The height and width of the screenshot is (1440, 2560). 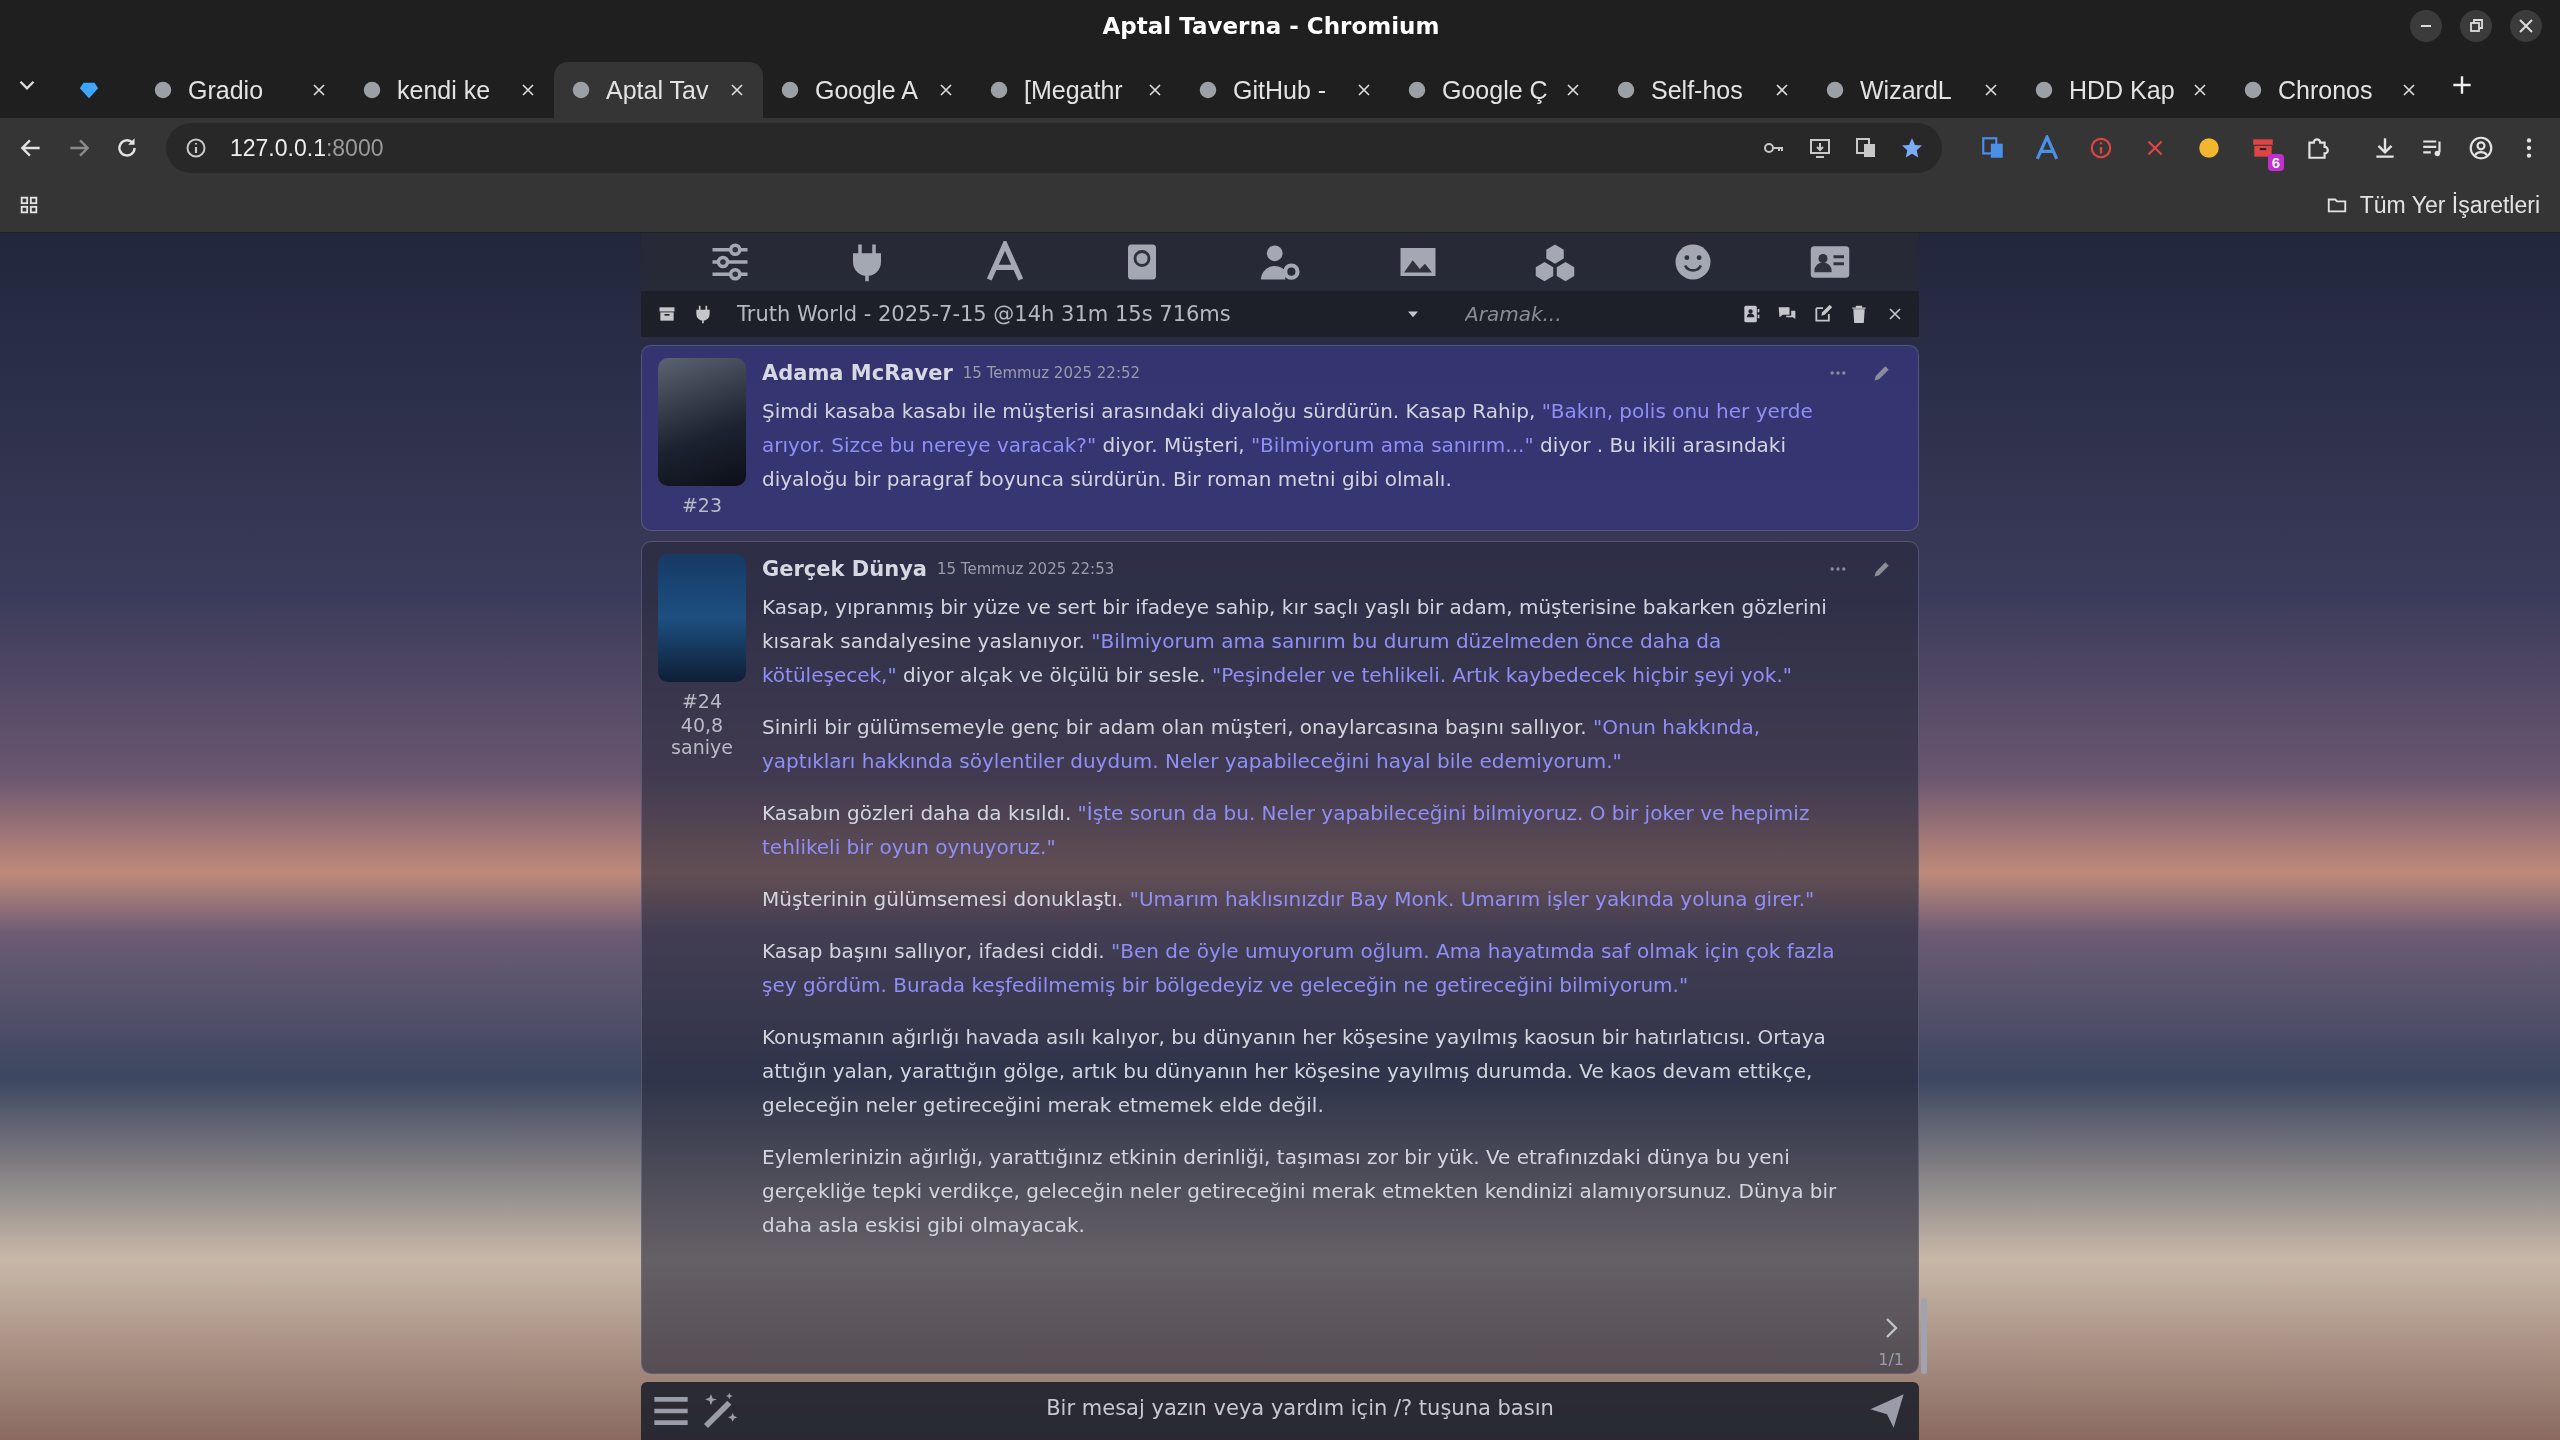 I want to click on tab-title: HDD Kap, so click(x=2122, y=90).